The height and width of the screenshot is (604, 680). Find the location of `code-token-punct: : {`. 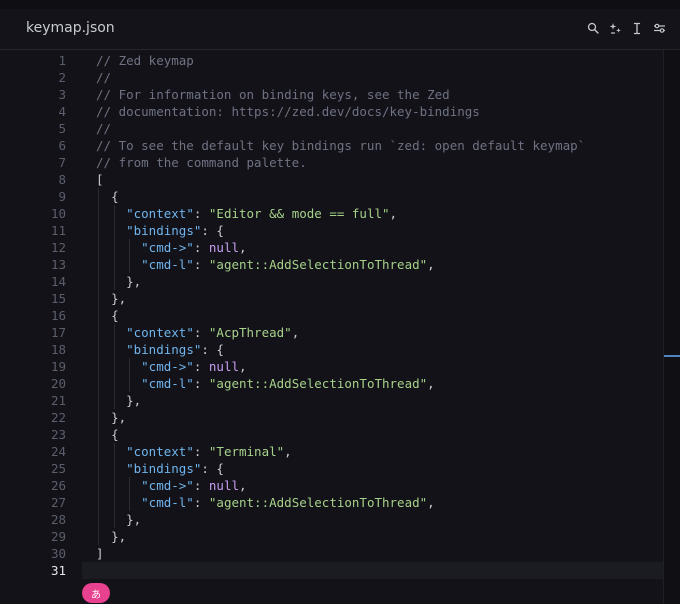

code-token-punct: : { is located at coordinates (212, 230).